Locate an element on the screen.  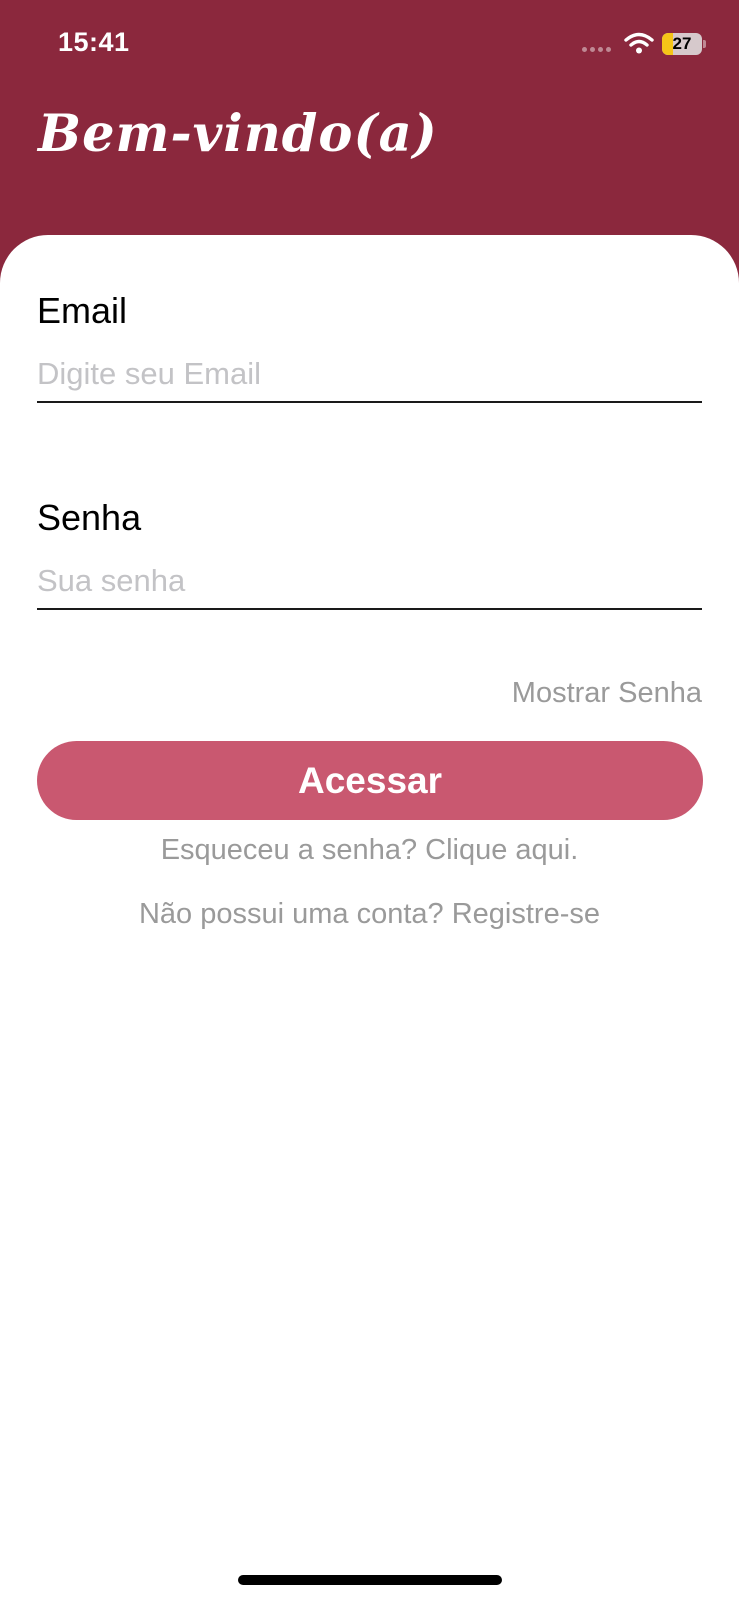
page-title: Bem-vindo(a) is located at coordinates (238, 134).